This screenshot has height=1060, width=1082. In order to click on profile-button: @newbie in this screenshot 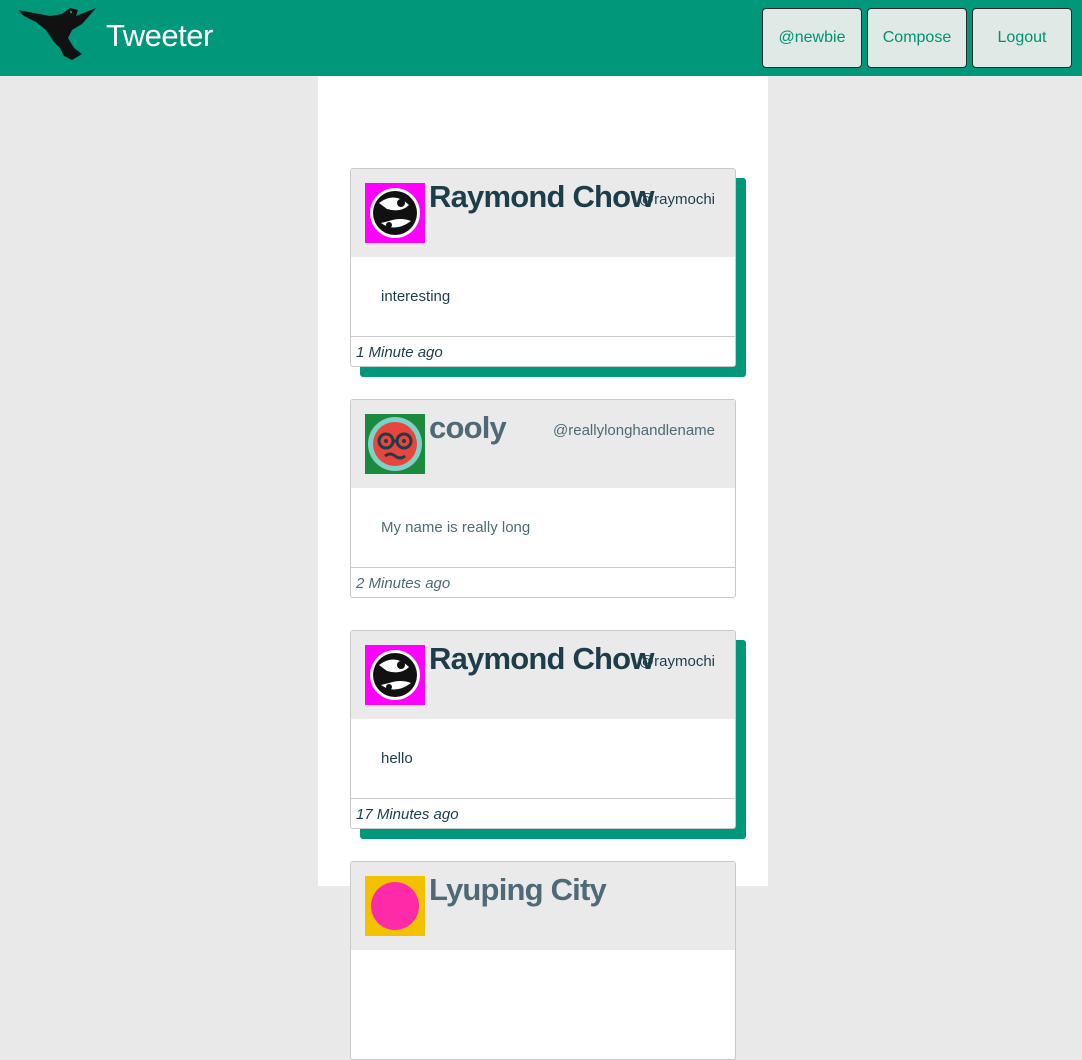, I will do `click(812, 38)`.